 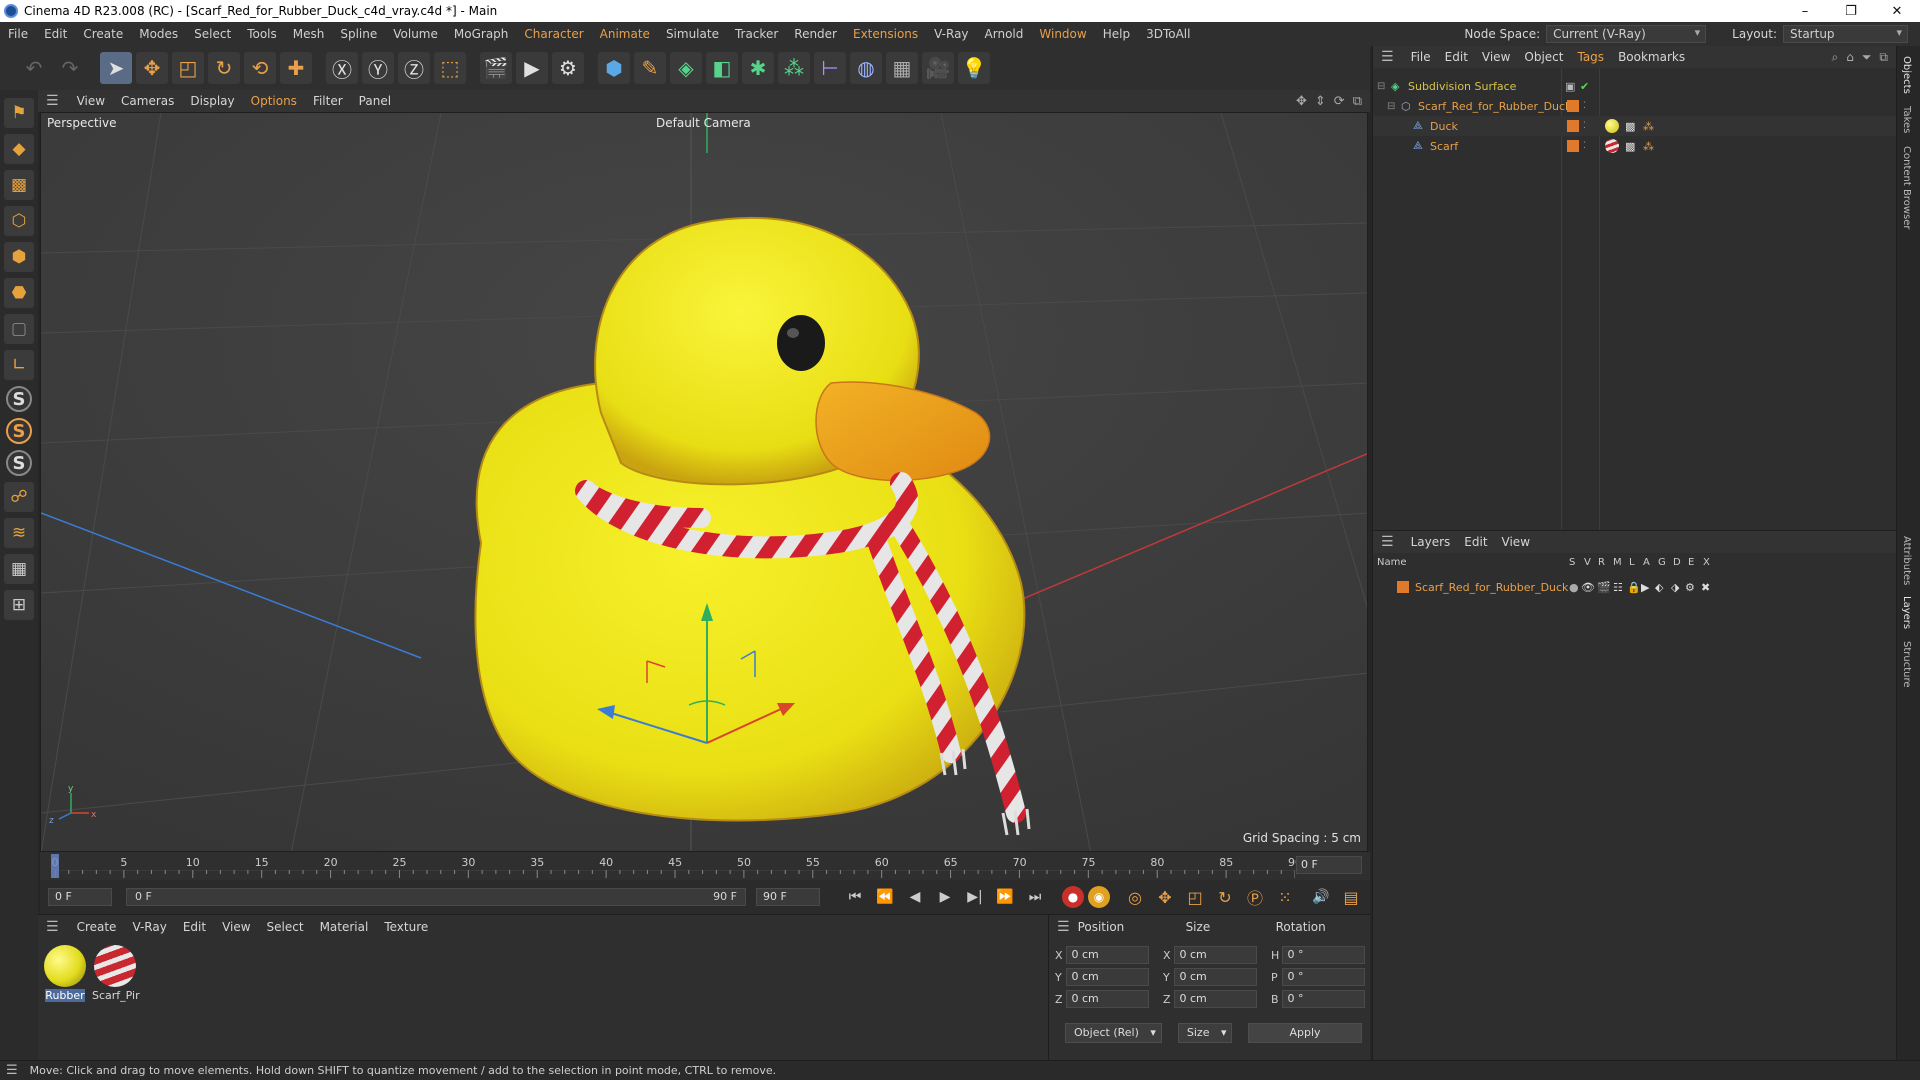 What do you see at coordinates (262, 34) in the screenshot?
I see `menu-tools: Tools` at bounding box center [262, 34].